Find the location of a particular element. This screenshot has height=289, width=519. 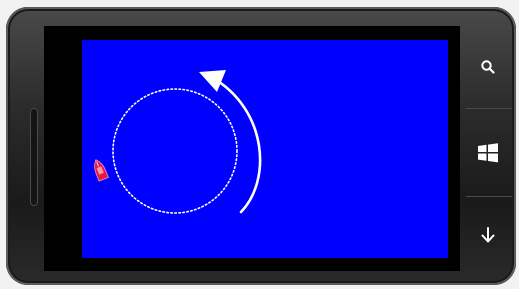

speaker-grille is located at coordinates (34, 157).